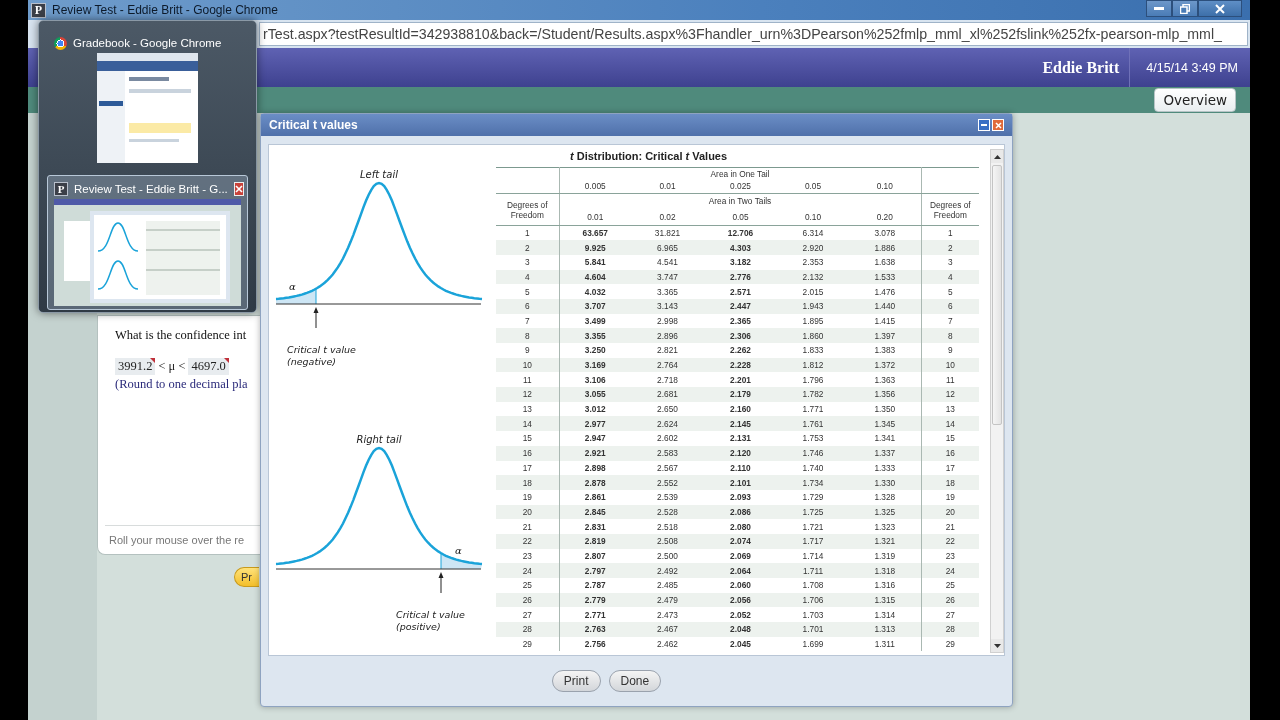  I want to click on column-header: Area in Two Tails, so click(740, 201).